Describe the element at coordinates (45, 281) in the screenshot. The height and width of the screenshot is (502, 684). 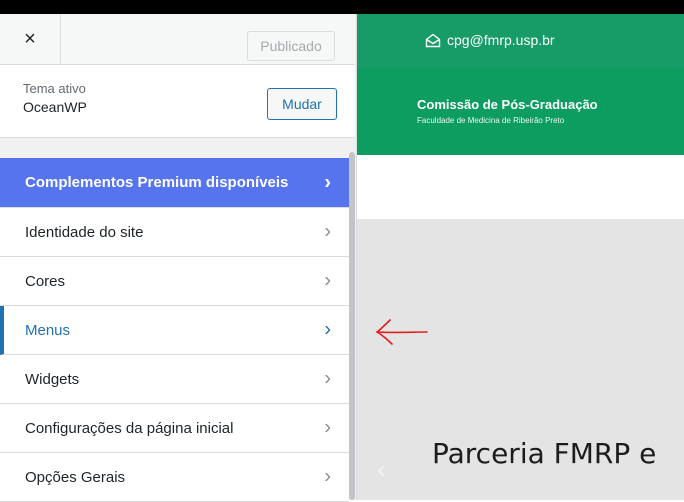
I see `section-label: Cores` at that location.